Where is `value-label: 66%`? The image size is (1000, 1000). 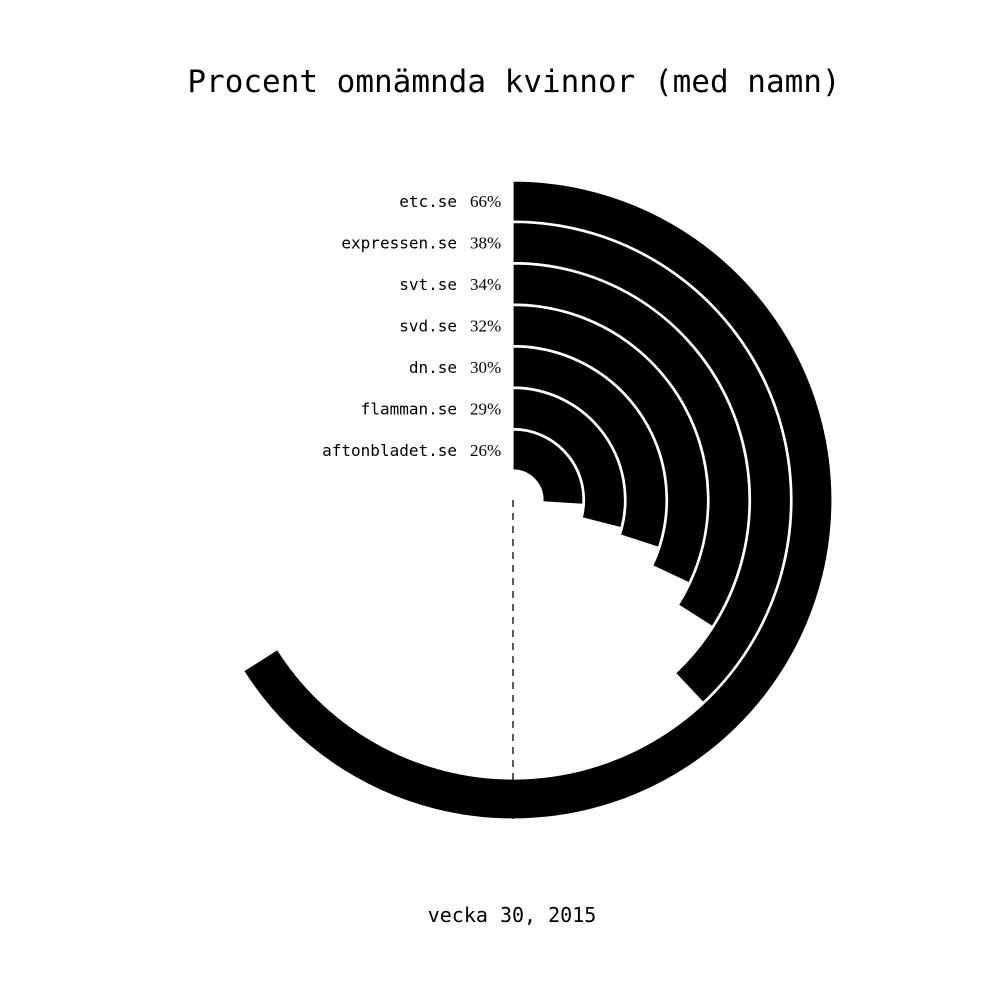
value-label: 66% is located at coordinates (485, 201).